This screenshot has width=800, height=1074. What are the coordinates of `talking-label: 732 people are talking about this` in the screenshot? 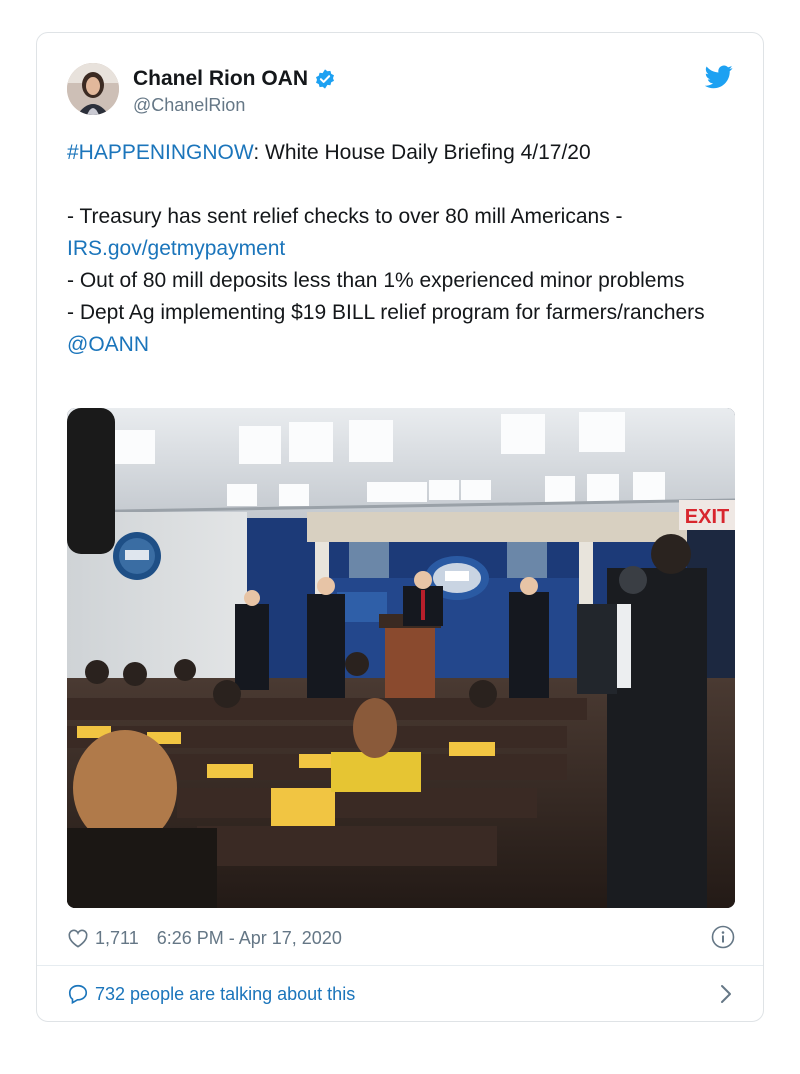 It's located at (225, 994).